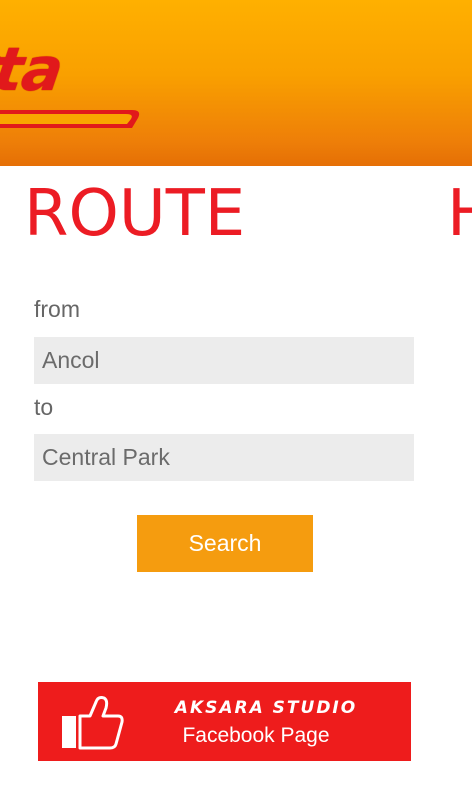 Image resolution: width=472 pixels, height=787 pixels. Describe the element at coordinates (224, 457) in the screenshot. I see `to-field` at that location.